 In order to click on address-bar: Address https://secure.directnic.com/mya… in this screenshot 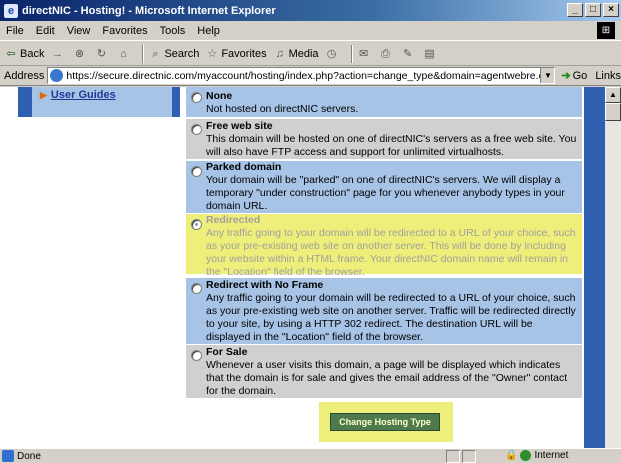, I will do `click(310, 76)`.